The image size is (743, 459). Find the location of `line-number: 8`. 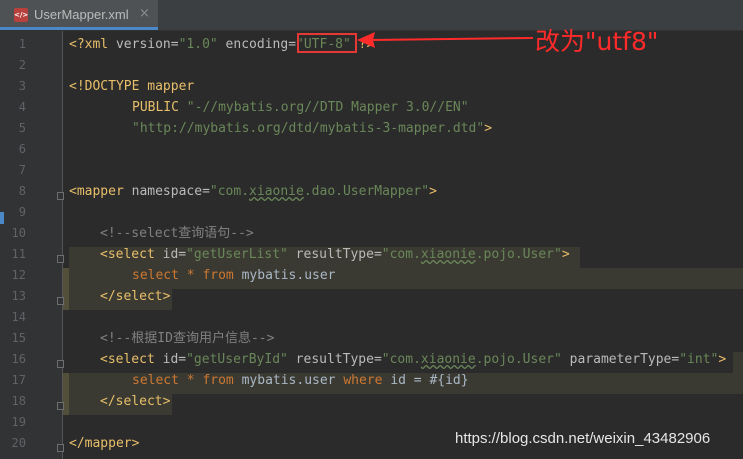

line-number: 8 is located at coordinates (22, 191).